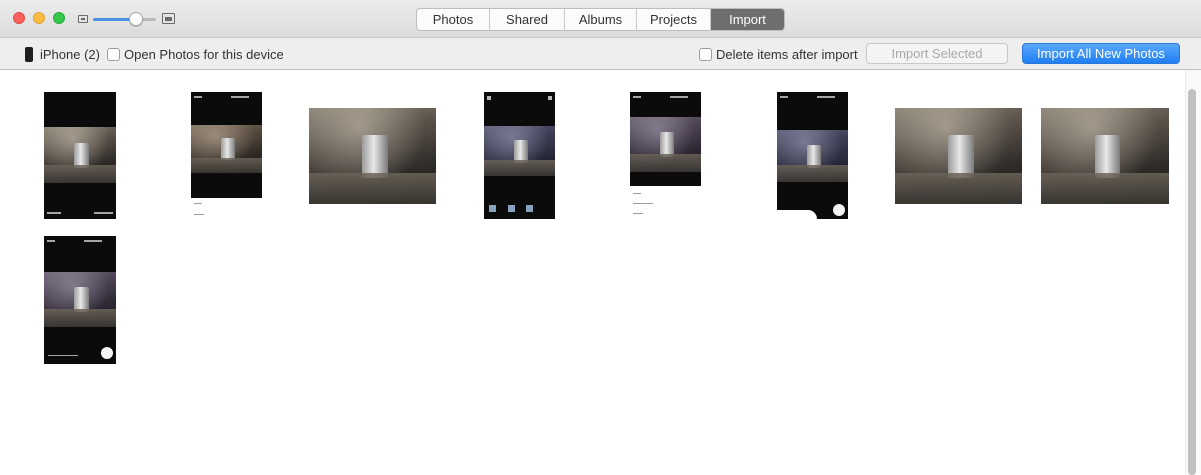 The image size is (1201, 475). I want to click on view-tabs: Photos Shared Albums Projects Import, so click(600, 19).